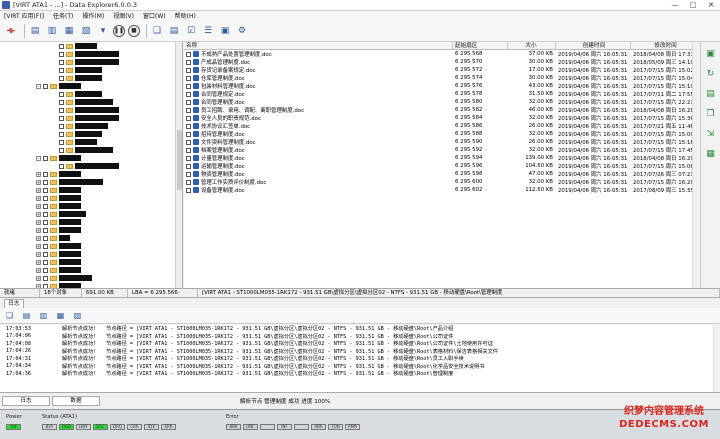  What do you see at coordinates (91, 182) in the screenshot?
I see `tree-node: + ■■■■■■■■` at bounding box center [91, 182].